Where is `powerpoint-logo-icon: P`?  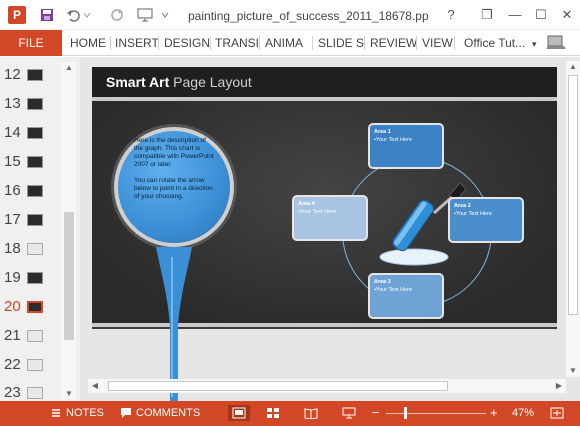
powerpoint-logo-icon: P is located at coordinates (17, 15).